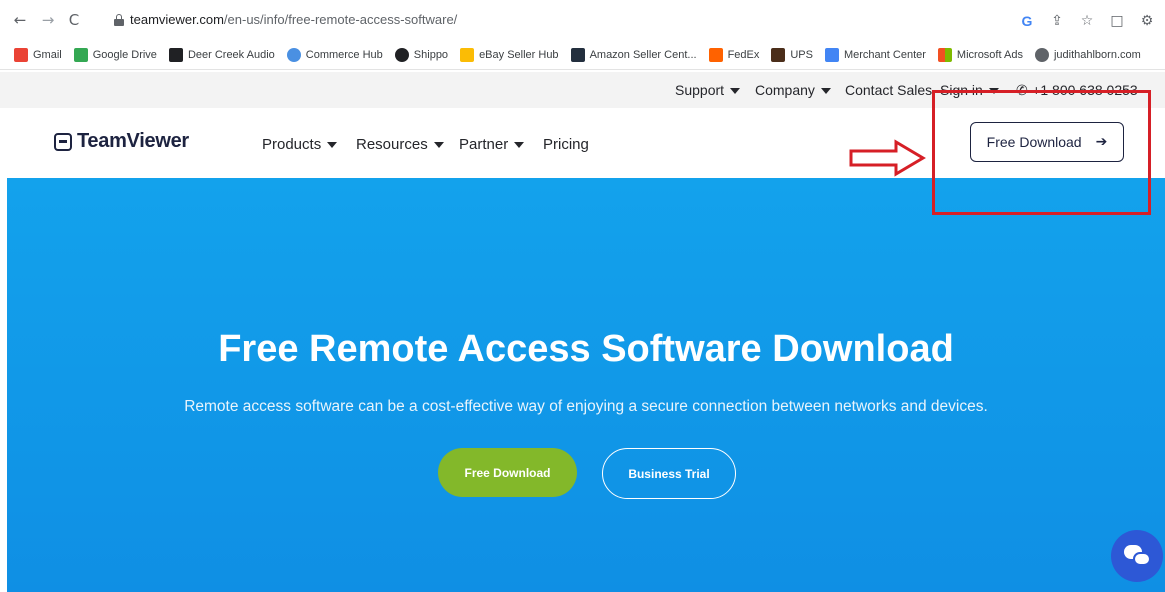 Image resolution: width=1165 pixels, height=592 pixels. I want to click on bookmark-label: Gmail, so click(47, 54).